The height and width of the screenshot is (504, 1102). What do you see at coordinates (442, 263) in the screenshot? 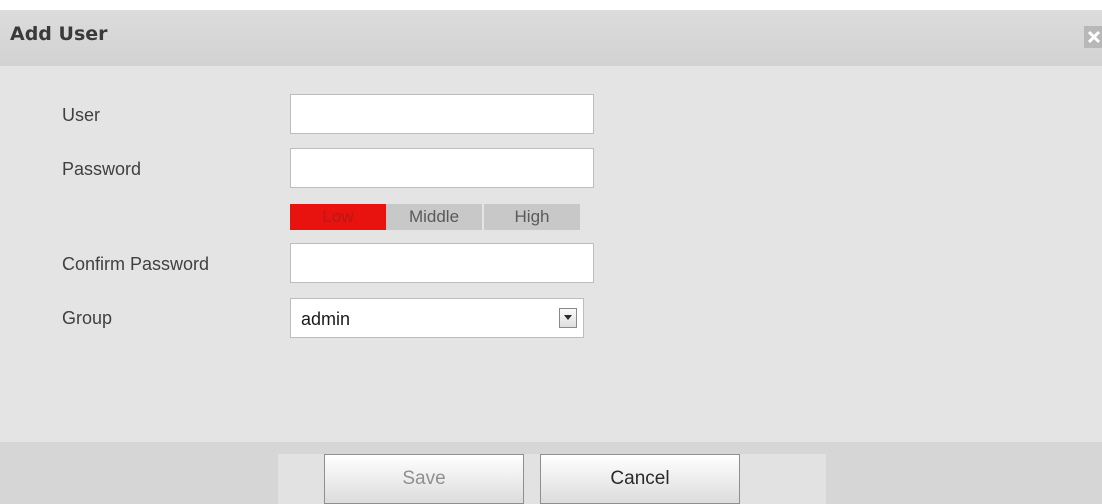
I see `confirm-password-input` at bounding box center [442, 263].